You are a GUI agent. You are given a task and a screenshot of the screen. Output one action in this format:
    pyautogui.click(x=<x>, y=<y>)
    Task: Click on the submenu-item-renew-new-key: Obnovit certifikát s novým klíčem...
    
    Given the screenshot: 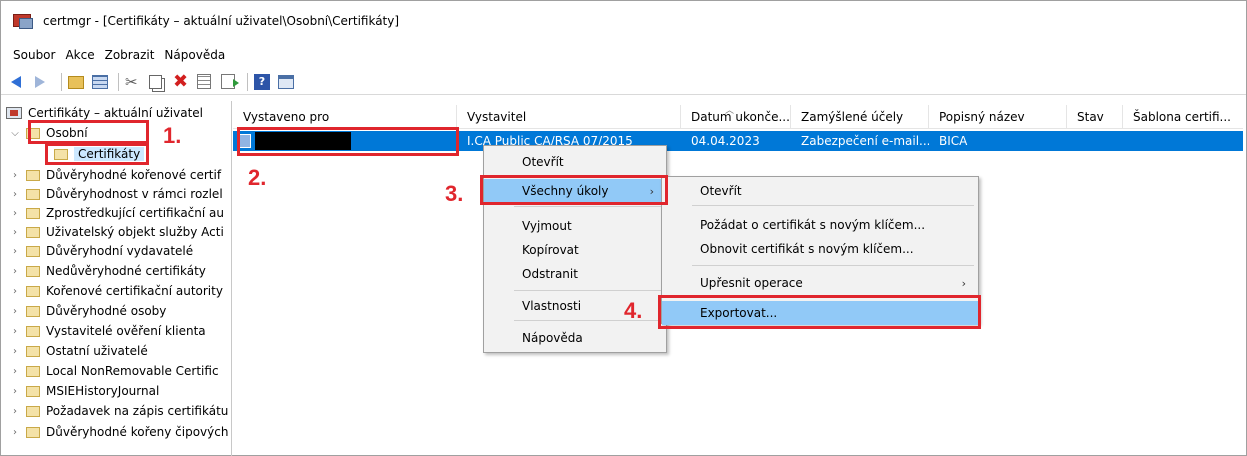 What is the action you would take?
    pyautogui.click(x=820, y=249)
    